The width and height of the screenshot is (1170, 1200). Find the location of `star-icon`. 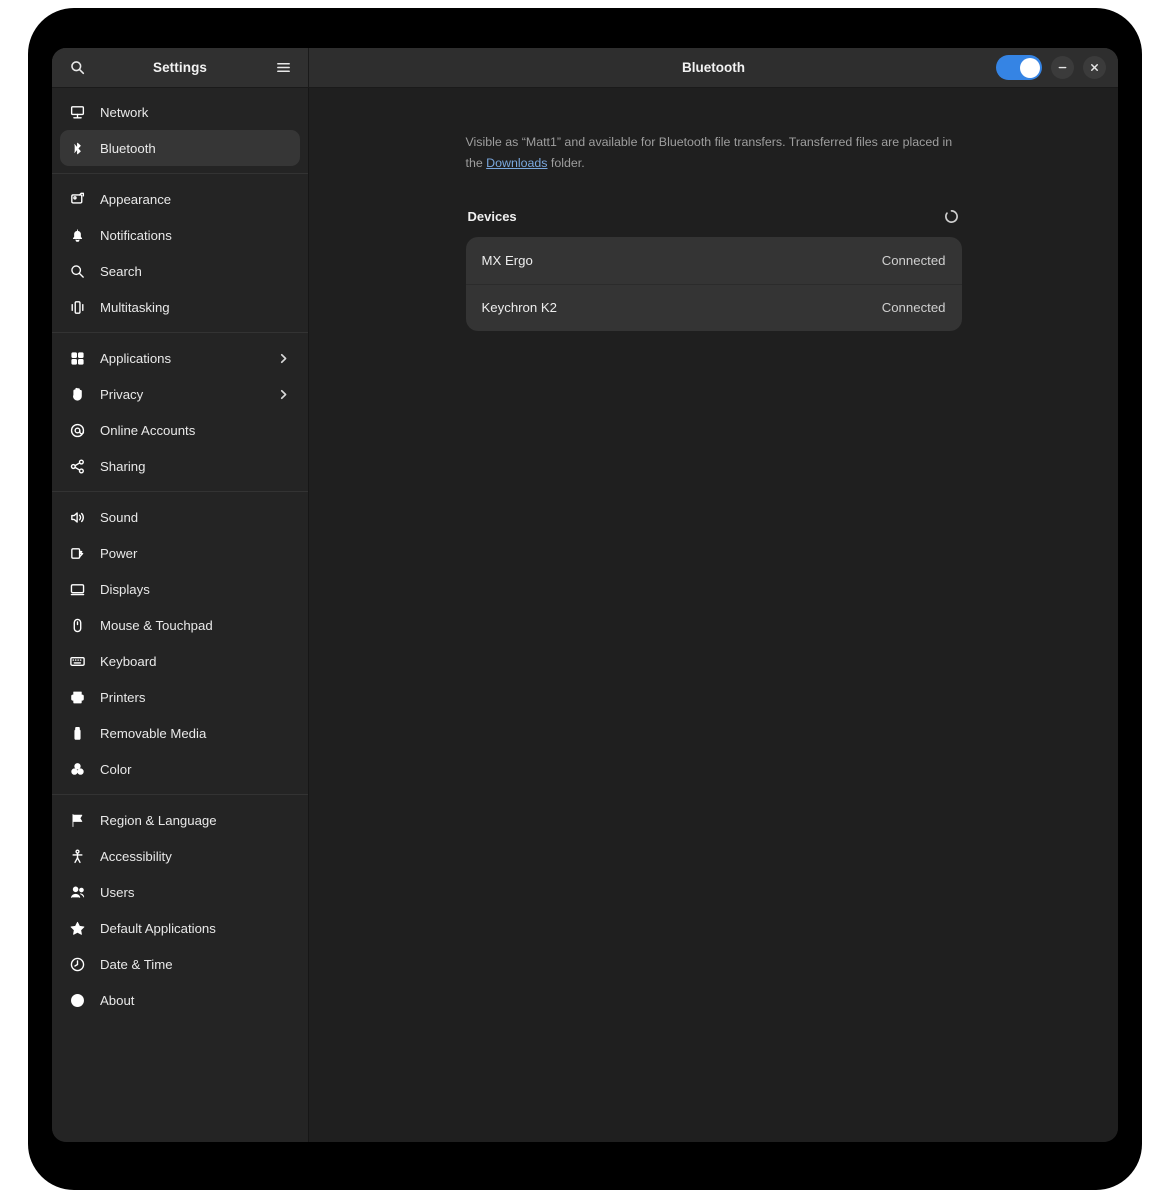

star-icon is located at coordinates (77, 928).